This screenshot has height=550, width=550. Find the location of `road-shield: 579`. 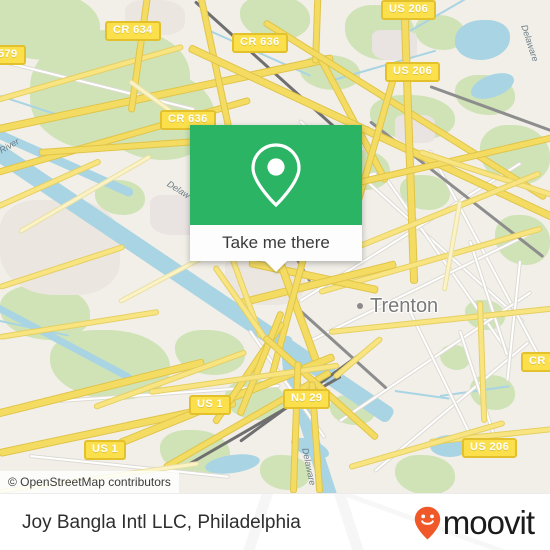

road-shield: 579 is located at coordinates (13, 55).